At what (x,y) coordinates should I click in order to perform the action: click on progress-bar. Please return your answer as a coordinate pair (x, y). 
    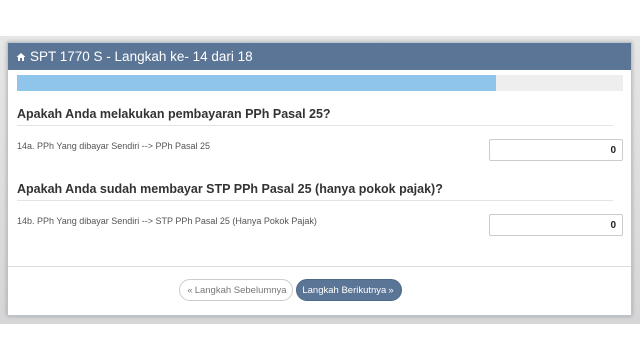
    Looking at the image, I should click on (320, 83).